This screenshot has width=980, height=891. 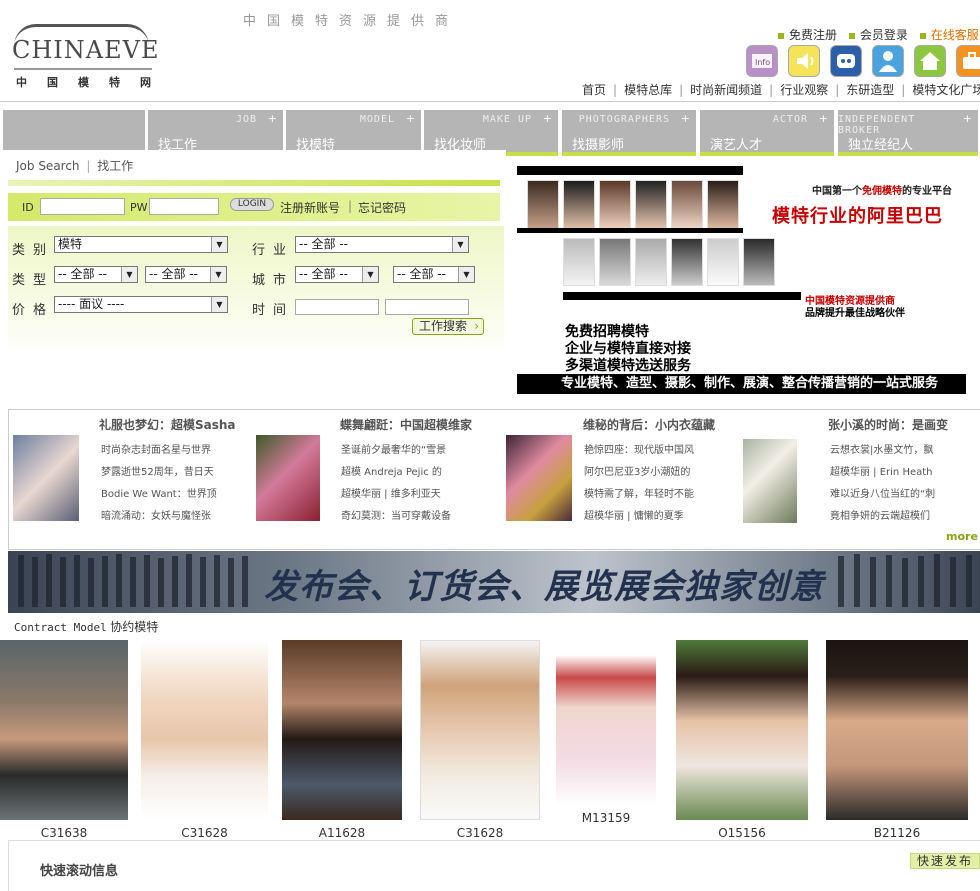 What do you see at coordinates (649, 424) in the screenshot?
I see `news-title: 维秘的背后：小内衣蕴藏` at bounding box center [649, 424].